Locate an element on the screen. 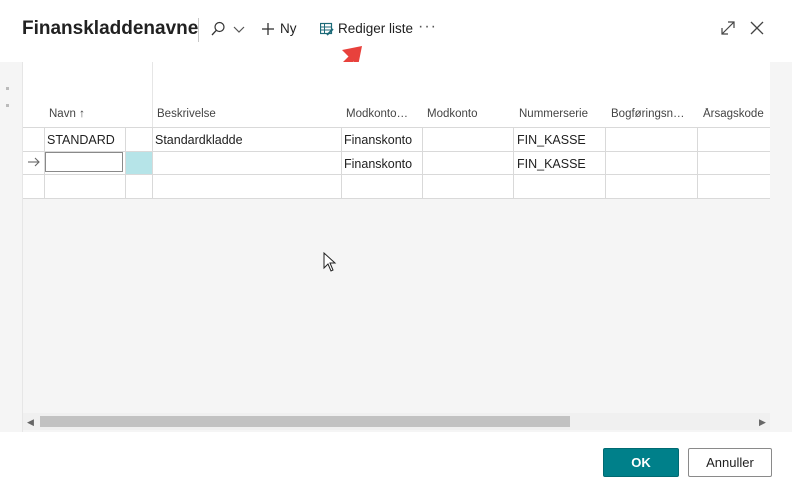 This screenshot has height=499, width=792. search-button is located at coordinates (228, 29).